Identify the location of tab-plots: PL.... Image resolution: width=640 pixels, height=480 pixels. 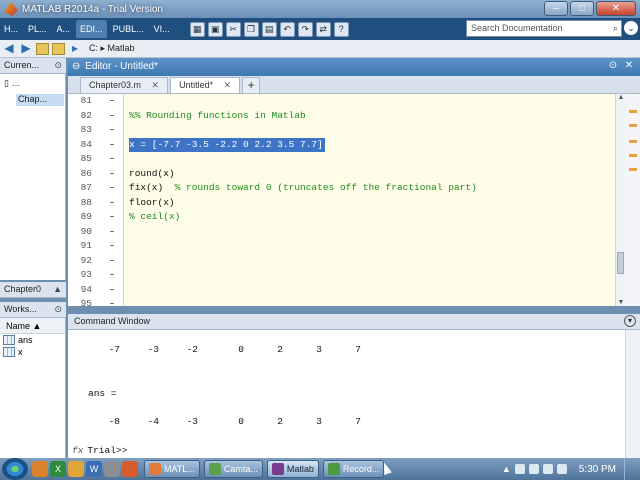
(37, 29).